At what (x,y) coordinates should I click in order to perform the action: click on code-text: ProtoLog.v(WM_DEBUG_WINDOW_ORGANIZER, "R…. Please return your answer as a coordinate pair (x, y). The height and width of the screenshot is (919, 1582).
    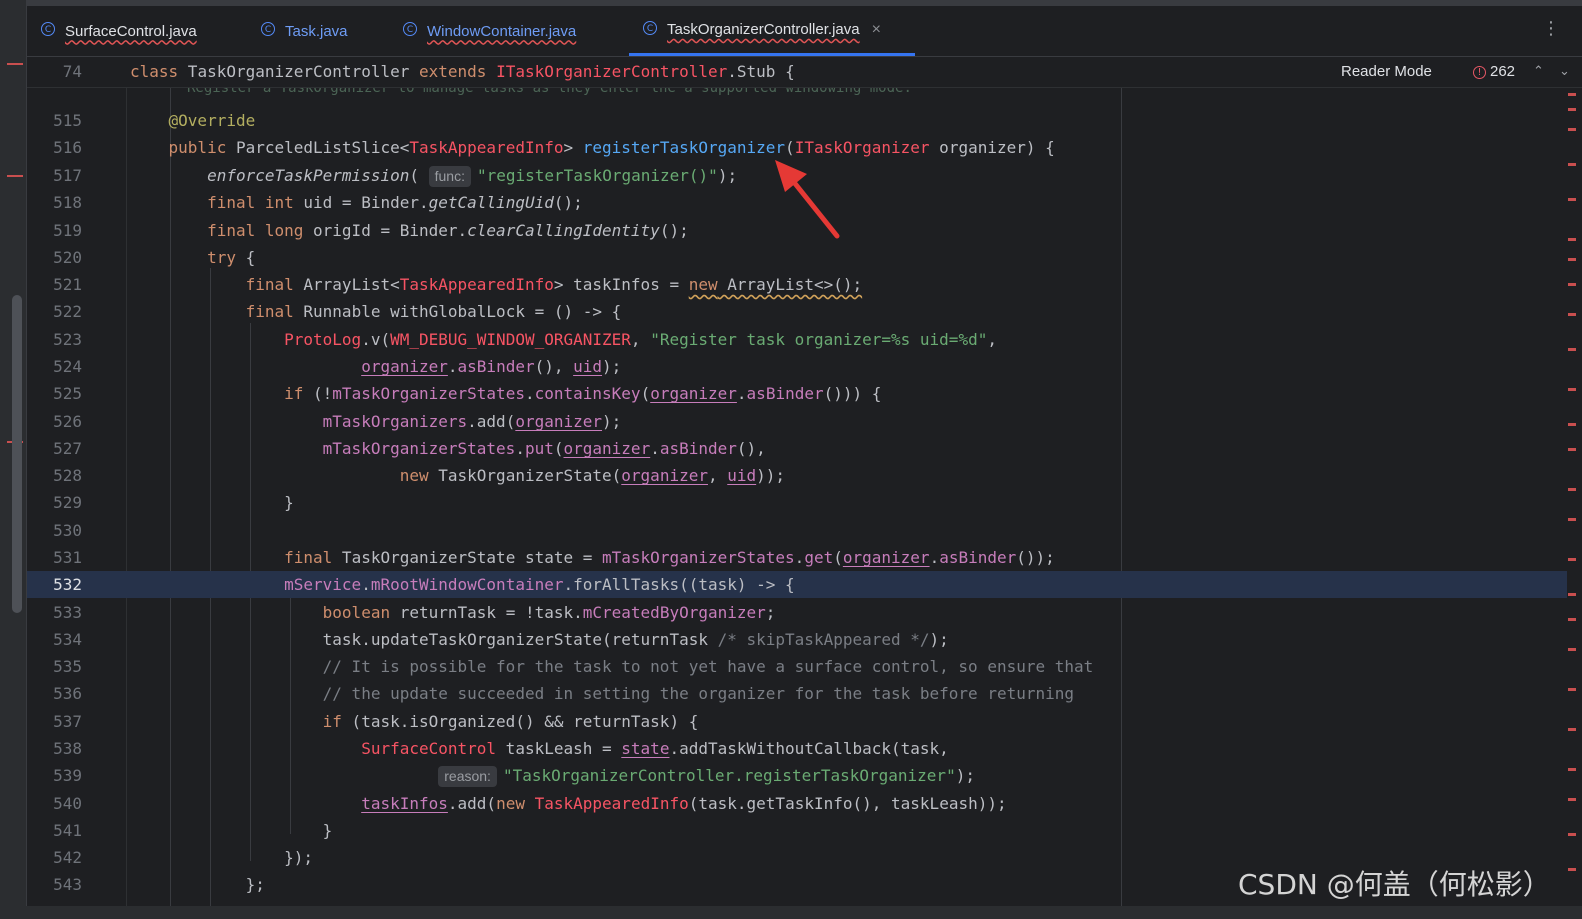
    Looking at the image, I should click on (640, 339).